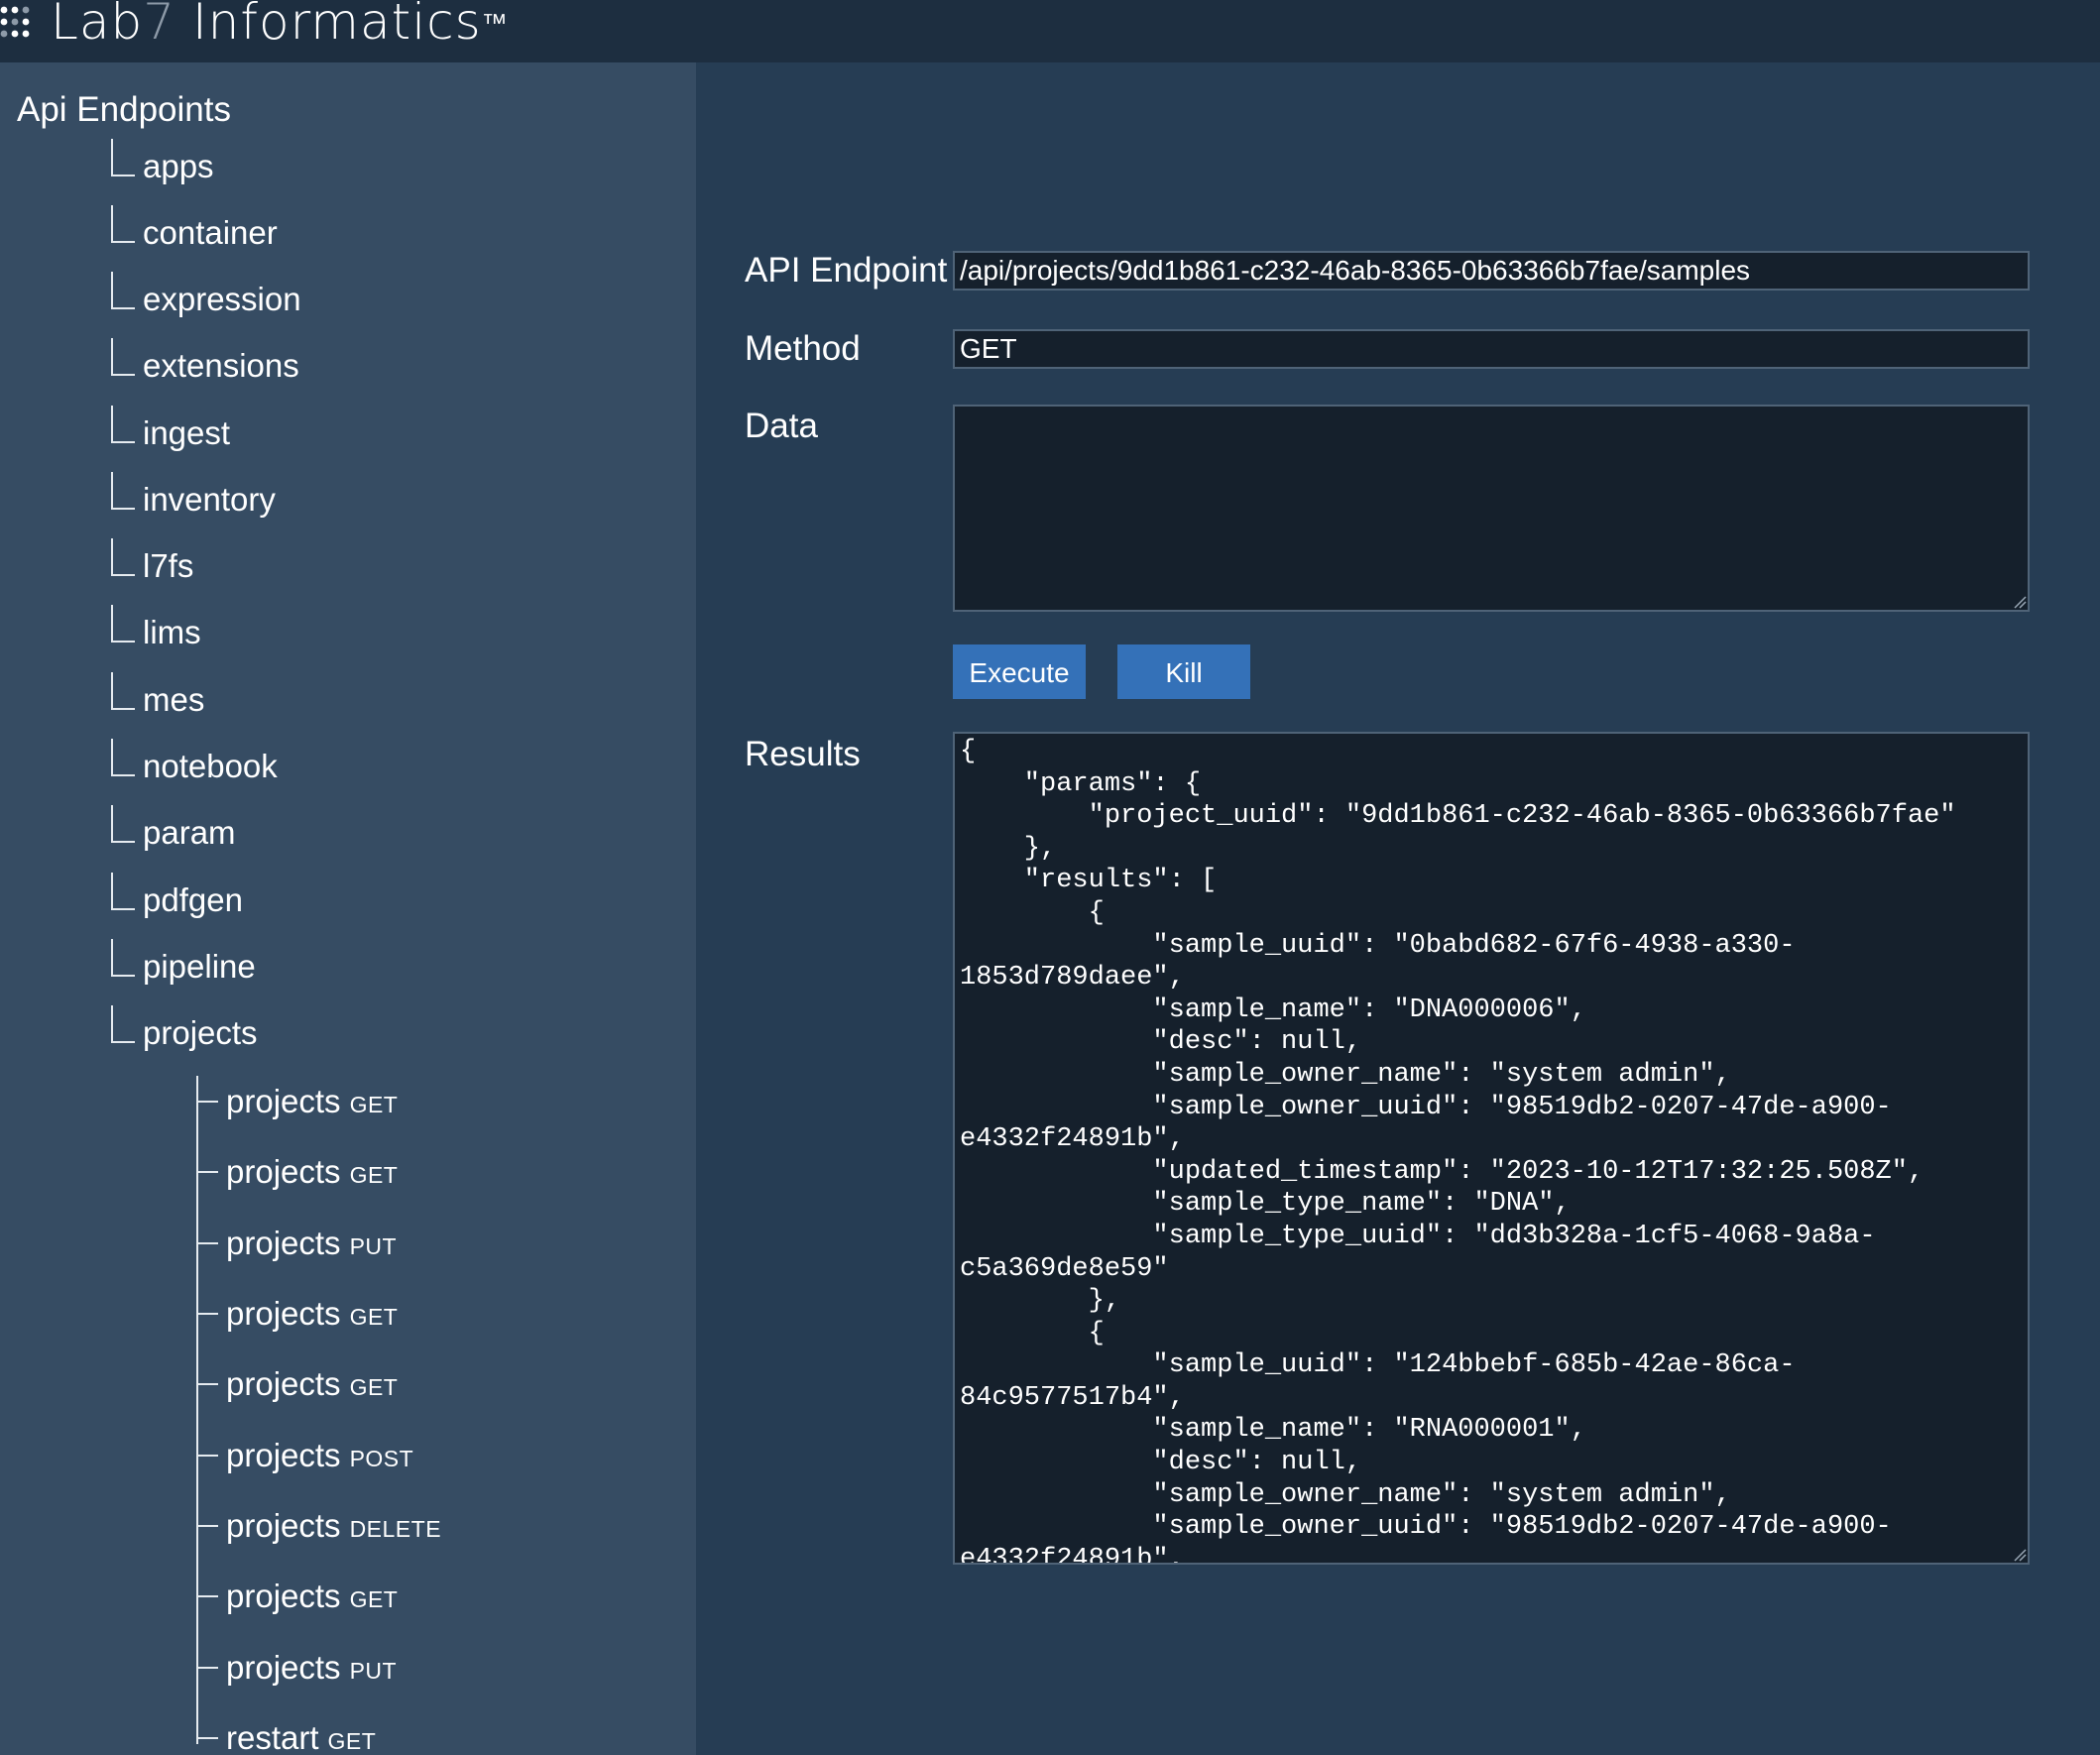 The image size is (2100, 1755). What do you see at coordinates (1019, 671) in the screenshot?
I see `execute-button: Execute` at bounding box center [1019, 671].